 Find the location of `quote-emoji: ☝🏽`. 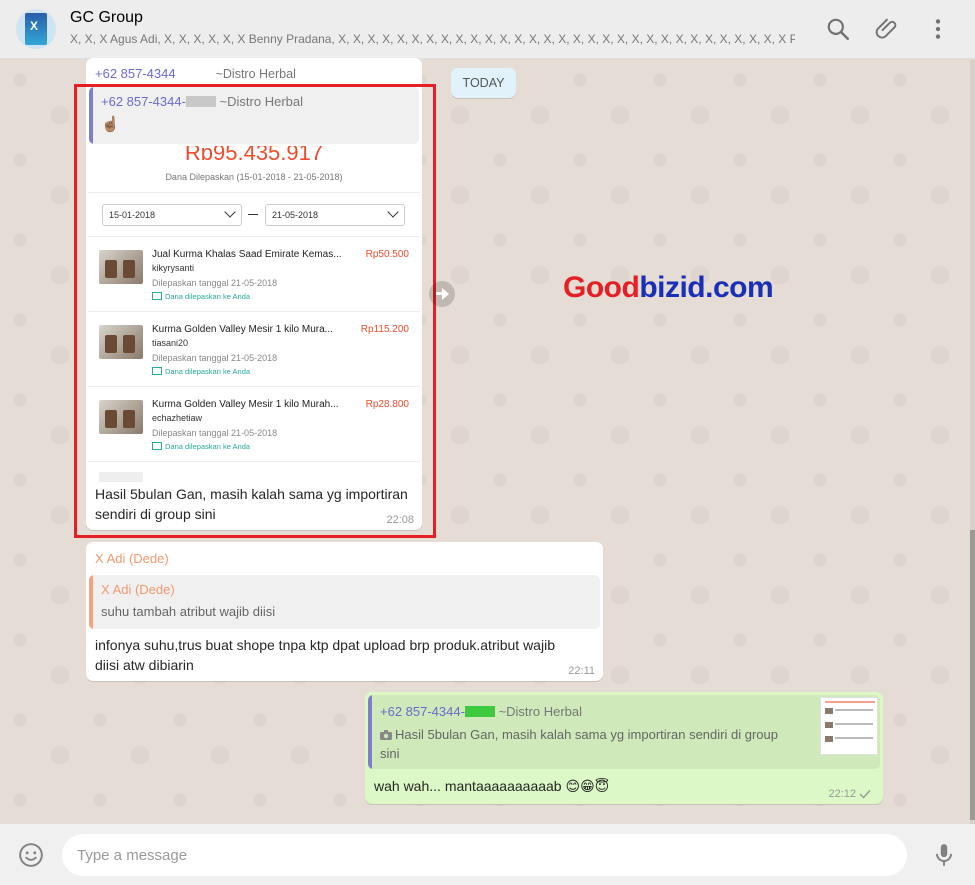

quote-emoji: ☝🏽 is located at coordinates (110, 124).